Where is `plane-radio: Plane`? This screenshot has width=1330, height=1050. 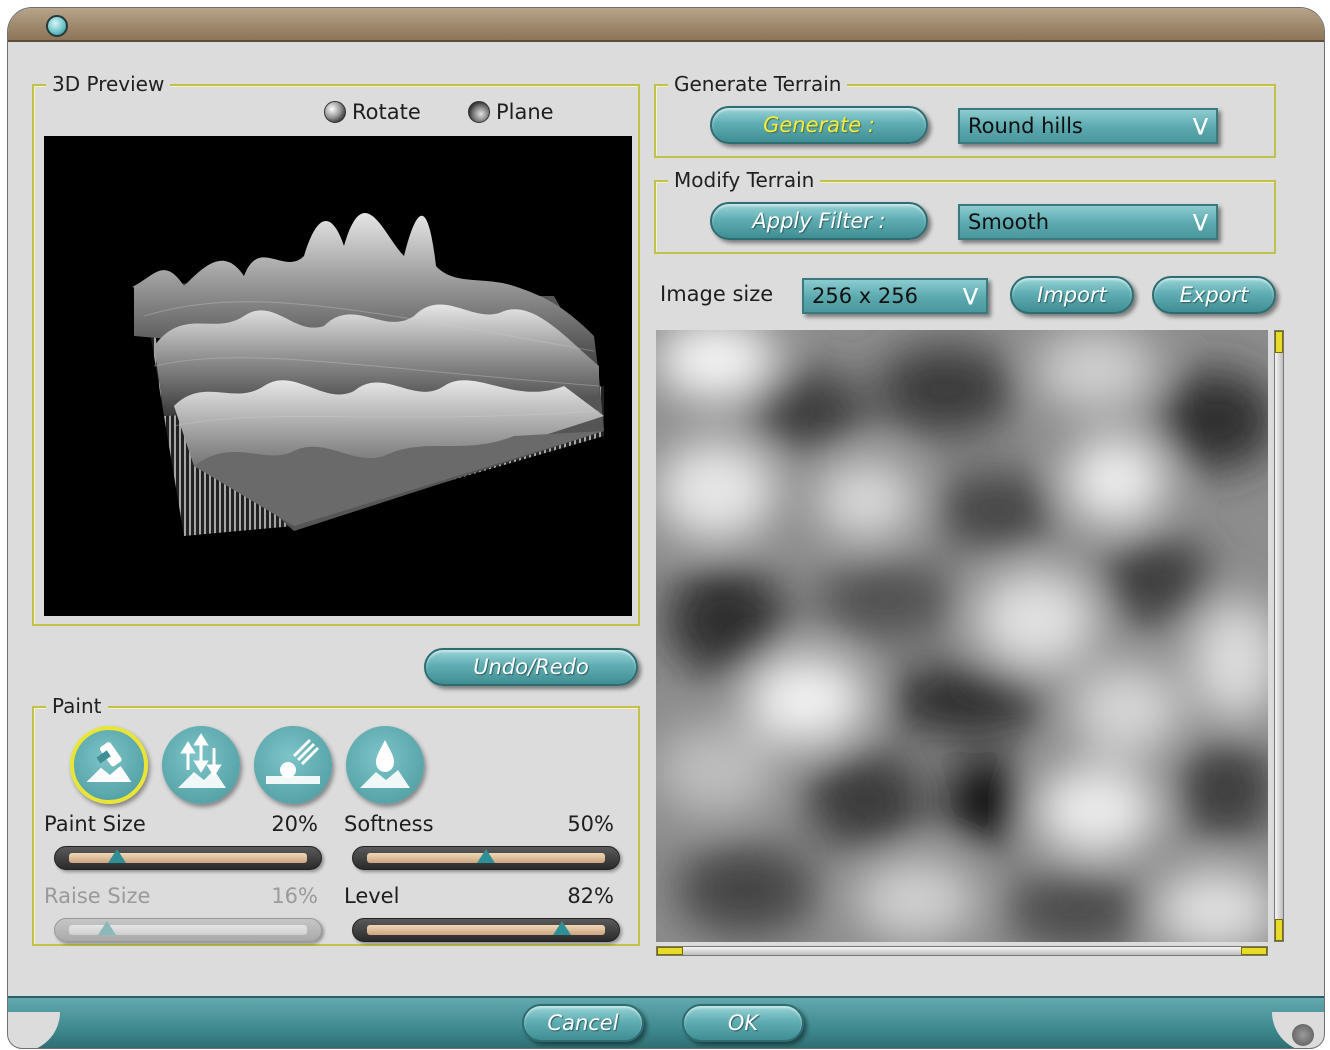 plane-radio: Plane is located at coordinates (511, 112).